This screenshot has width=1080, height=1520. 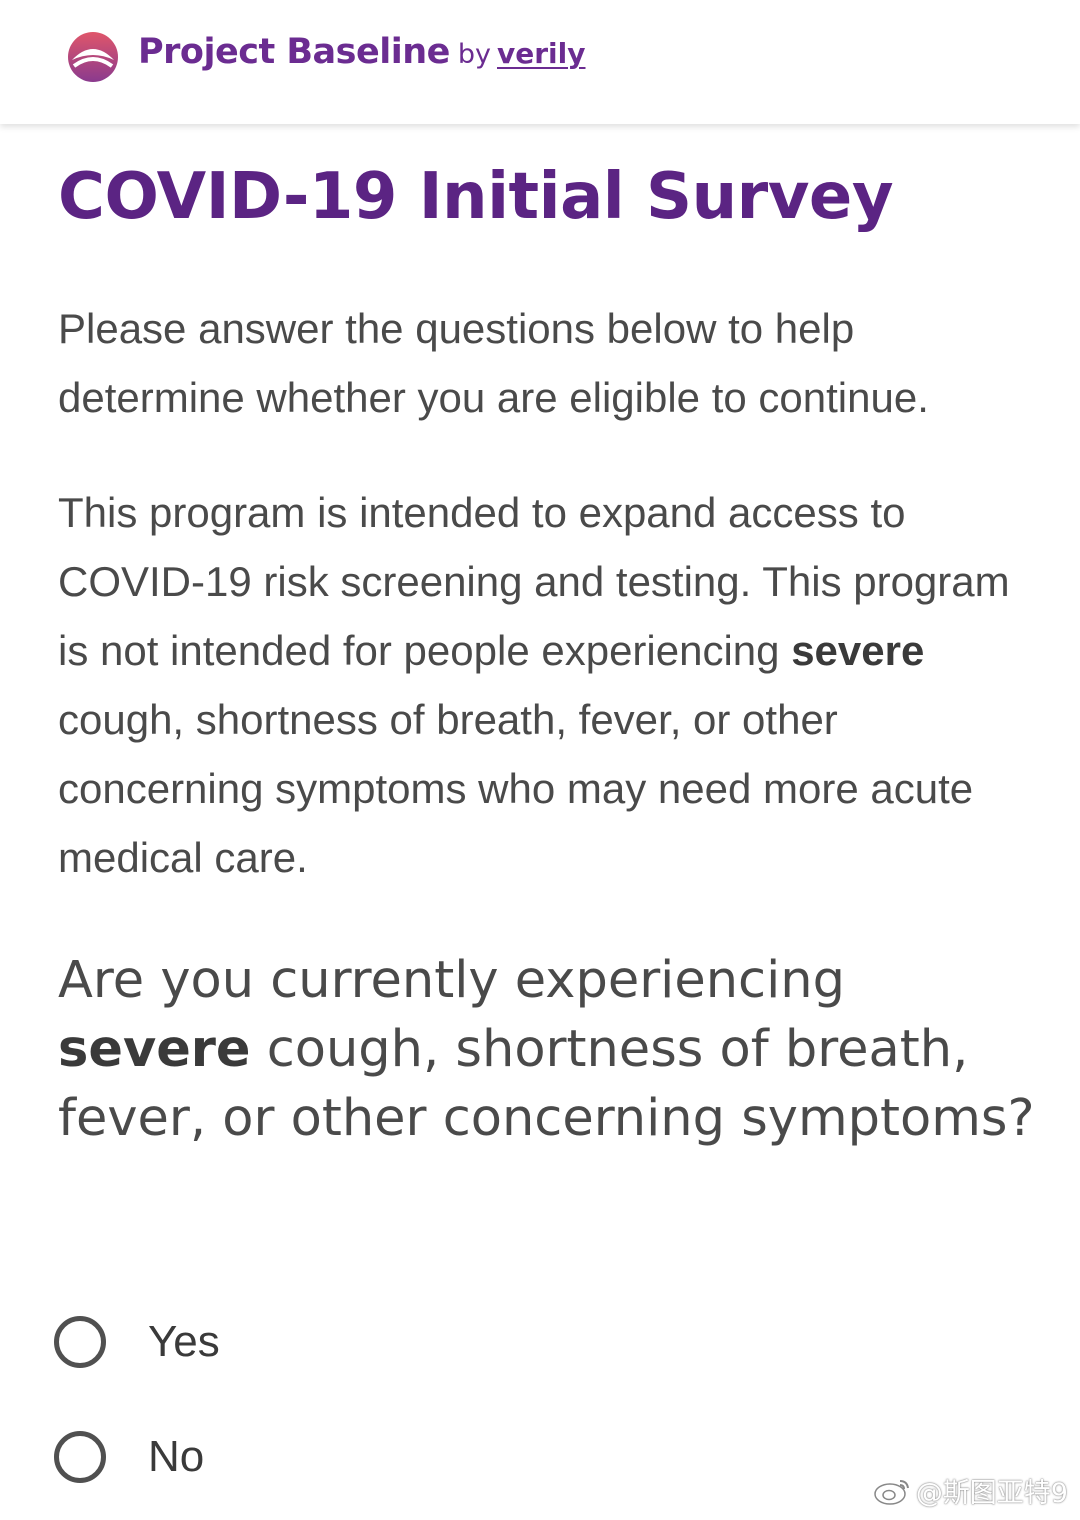 I want to click on radio-yes, so click(x=80, y=1342).